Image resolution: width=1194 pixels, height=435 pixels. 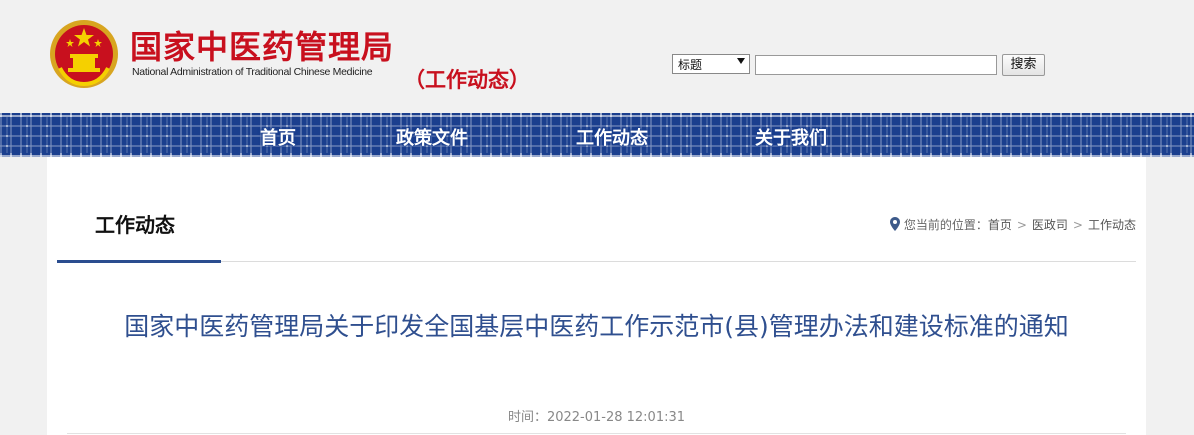 I want to click on article-divider, so click(x=596, y=433).